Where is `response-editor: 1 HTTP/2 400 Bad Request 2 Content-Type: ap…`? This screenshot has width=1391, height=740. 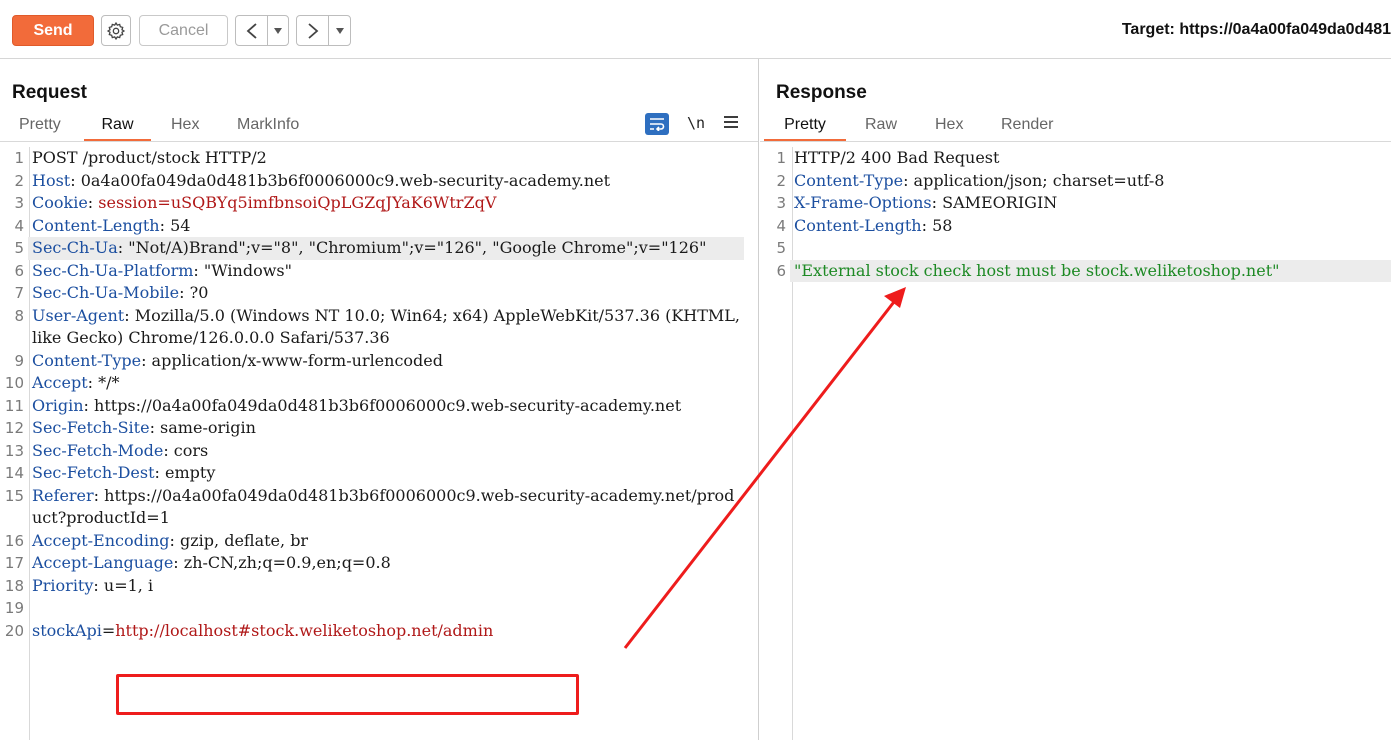
response-editor: 1 HTTP/2 400 Bad Request 2 Content-Type: ap… is located at coordinates (1075, 214).